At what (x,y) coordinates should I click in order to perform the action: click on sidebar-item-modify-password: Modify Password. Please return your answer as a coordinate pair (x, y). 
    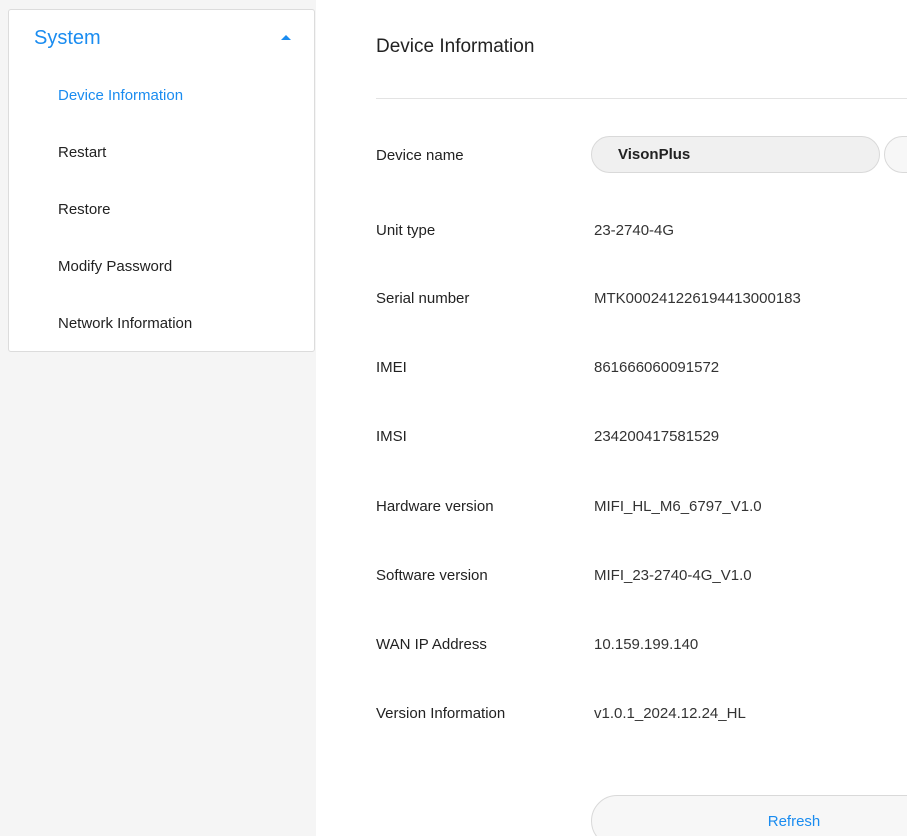
    Looking at the image, I should click on (161, 268).